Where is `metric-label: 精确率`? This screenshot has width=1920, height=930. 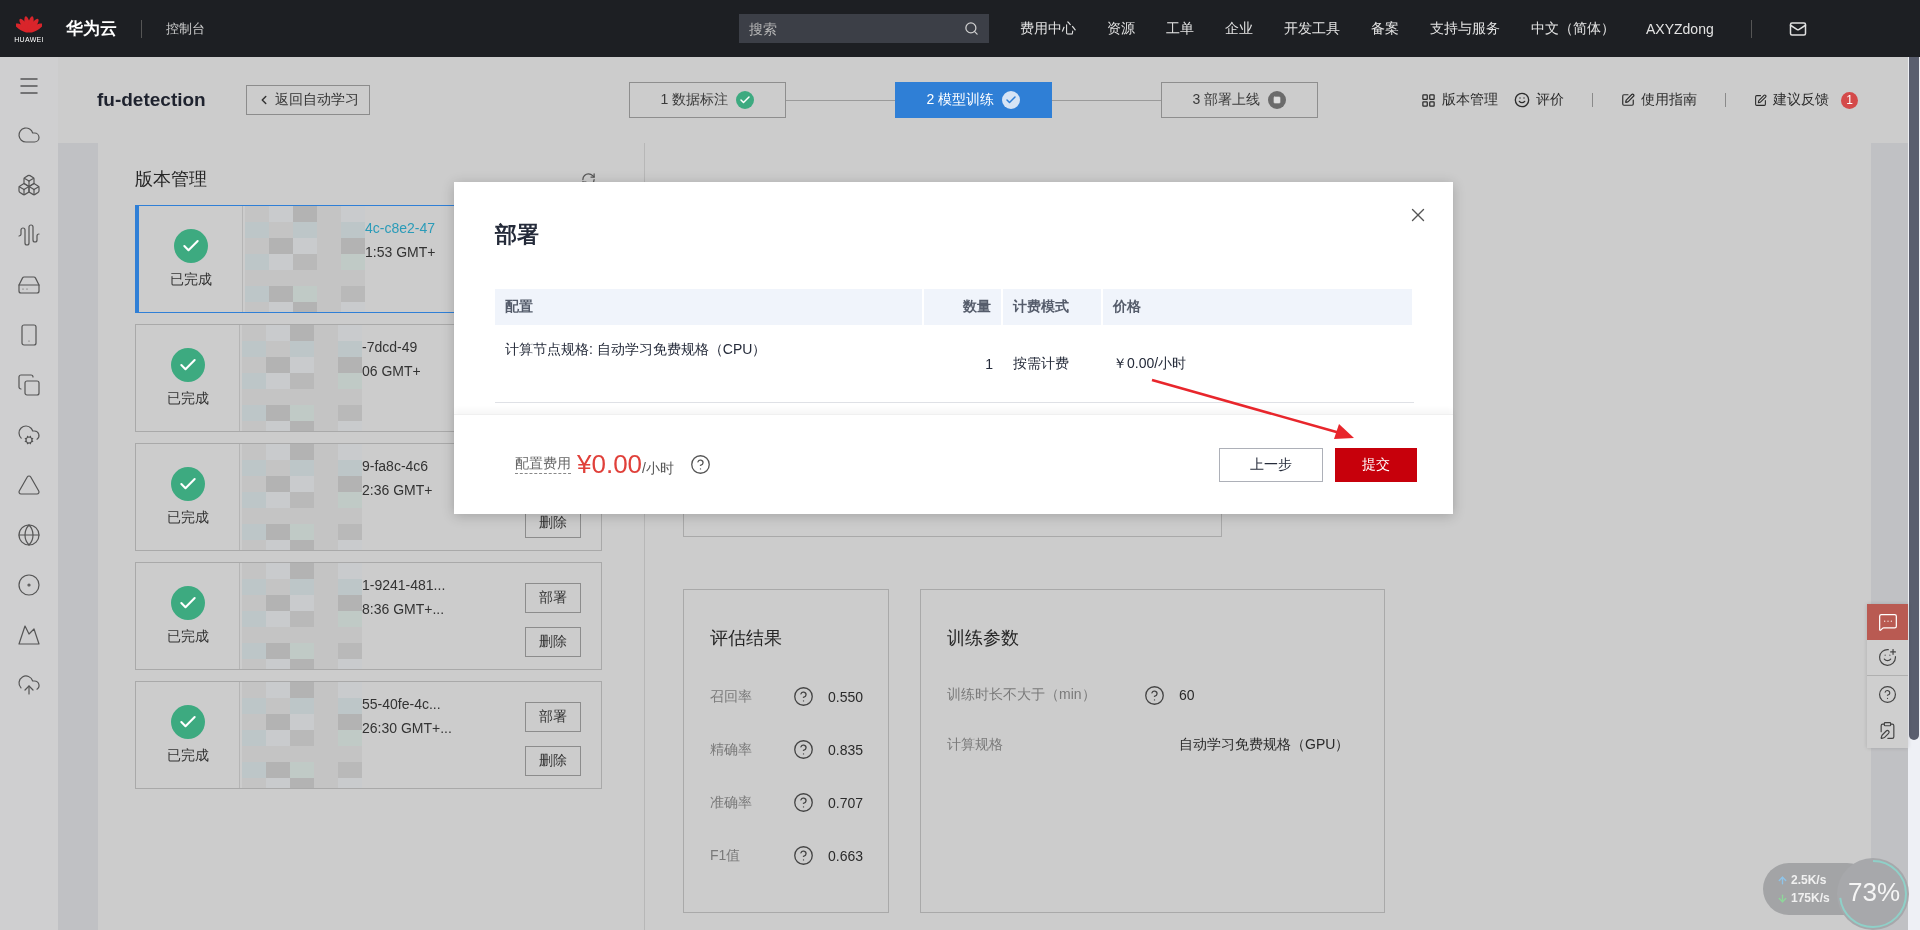 metric-label: 精确率 is located at coordinates (731, 749).